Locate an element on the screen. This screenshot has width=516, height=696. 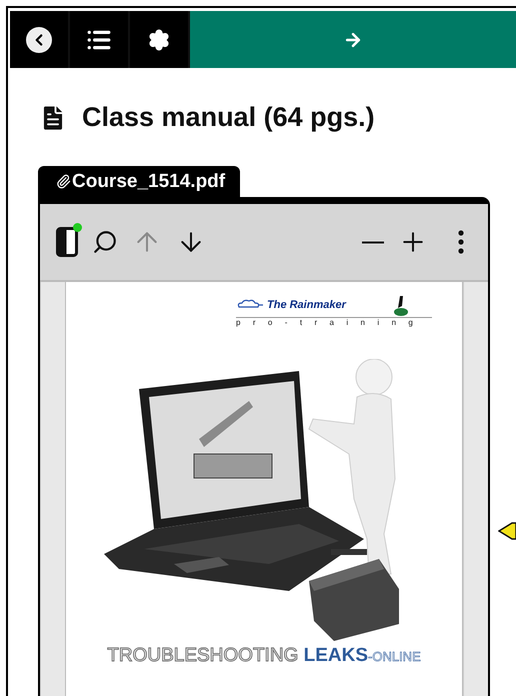
zoom-out-button is located at coordinates (373, 242).